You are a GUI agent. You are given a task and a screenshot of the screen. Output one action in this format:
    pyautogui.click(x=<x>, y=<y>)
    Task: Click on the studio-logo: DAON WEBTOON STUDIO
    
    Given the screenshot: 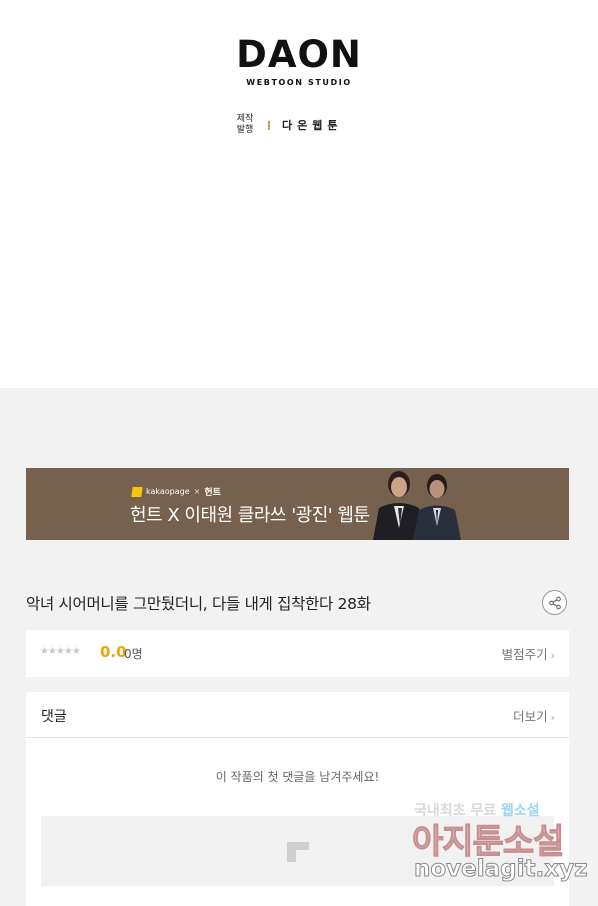 What is the action you would take?
    pyautogui.click(x=299, y=60)
    